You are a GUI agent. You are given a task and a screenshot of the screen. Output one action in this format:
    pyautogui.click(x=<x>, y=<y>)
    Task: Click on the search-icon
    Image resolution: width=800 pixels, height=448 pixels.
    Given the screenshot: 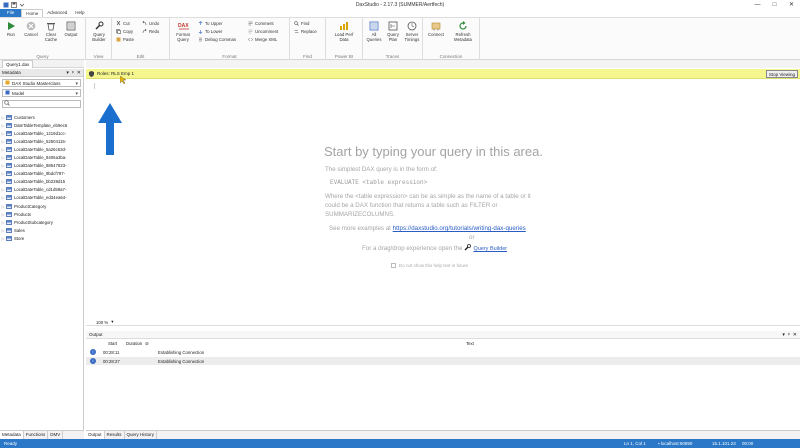 What is the action you would take?
    pyautogui.click(x=7, y=104)
    